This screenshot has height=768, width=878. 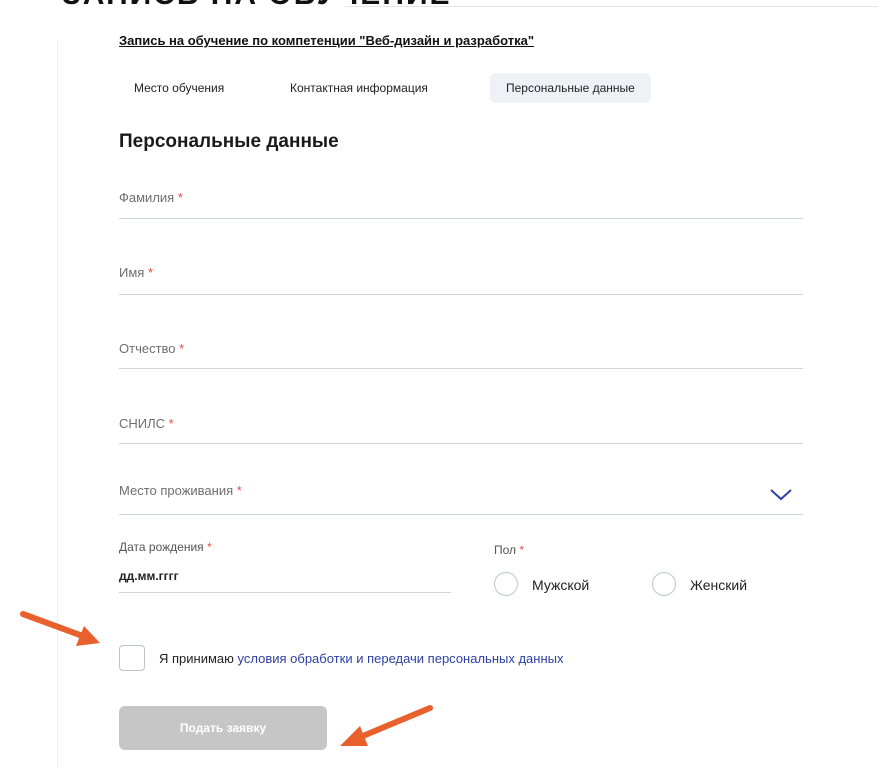 What do you see at coordinates (60, 628) in the screenshot?
I see `annotation-arrow-checkbox-icon` at bounding box center [60, 628].